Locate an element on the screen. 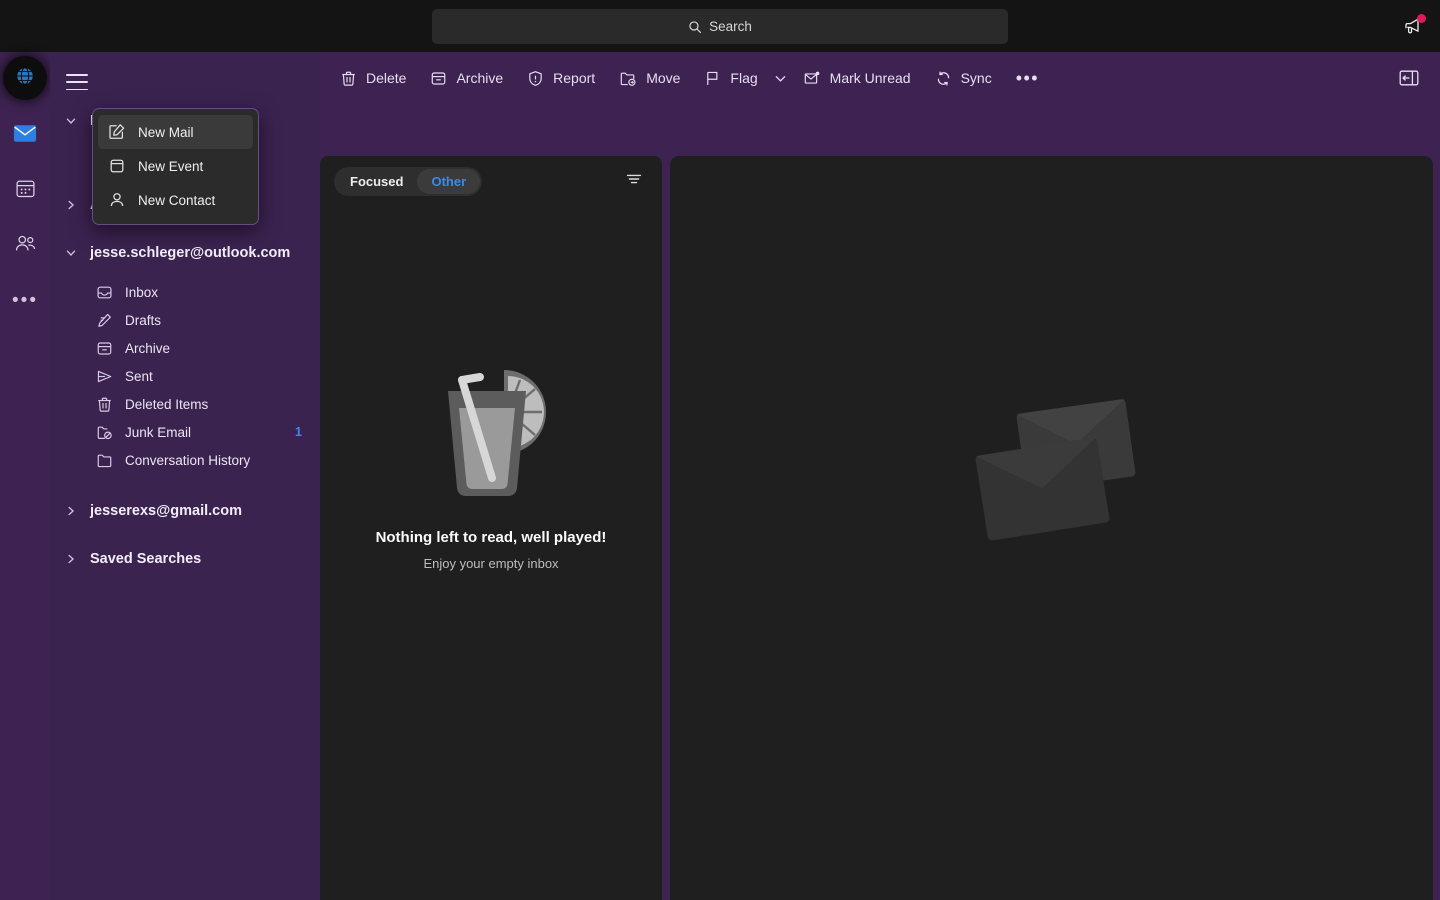 This screenshot has width=1440, height=900. filter-icon is located at coordinates (634, 181).